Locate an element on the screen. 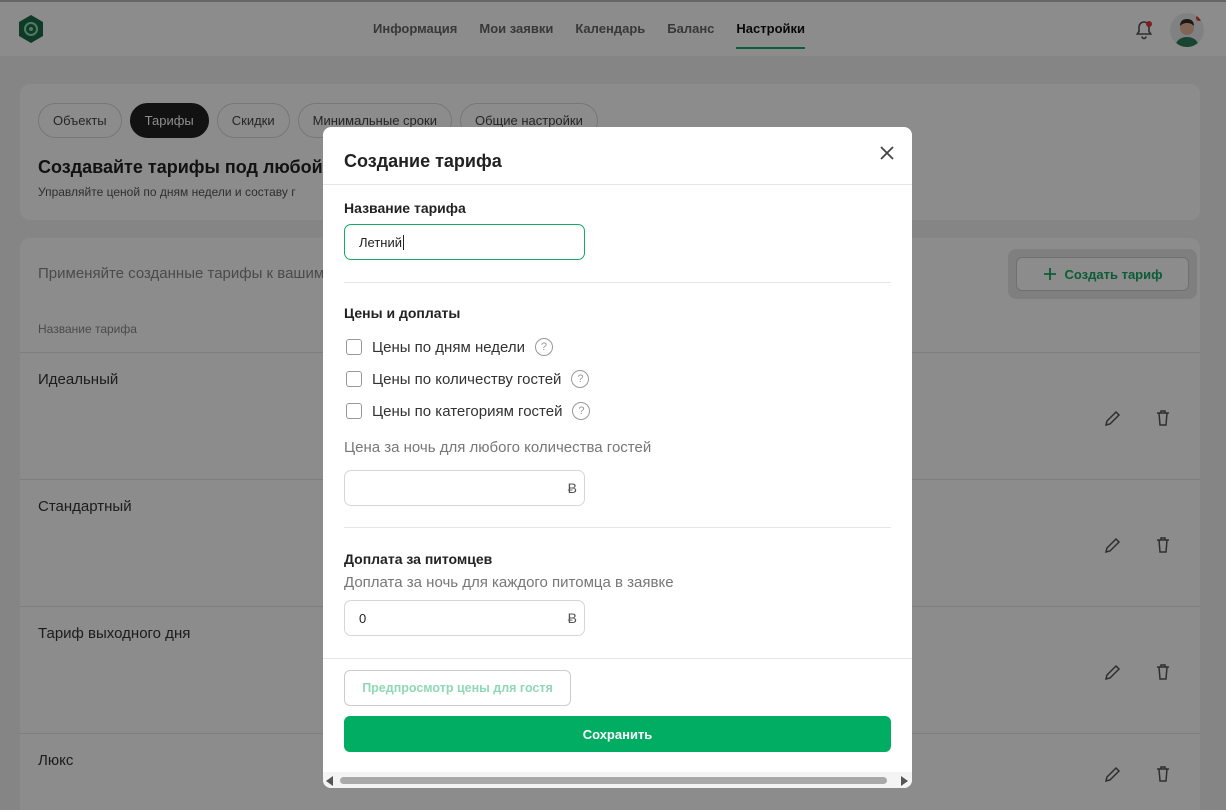 This screenshot has width=1226, height=810. horizontal-scrollbar is located at coordinates (617, 780).